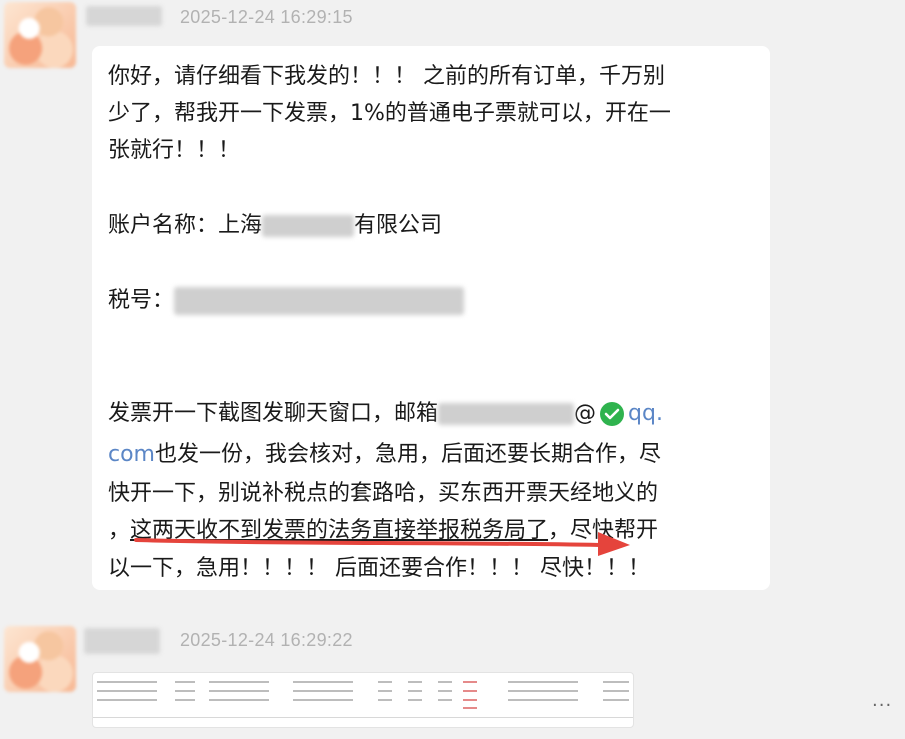 Image resolution: width=905 pixels, height=739 pixels. Describe the element at coordinates (386, 76) in the screenshot. I see `message-line: 你好，请仔细看下我发的！！！ 之前的所有订单，千万别` at that location.